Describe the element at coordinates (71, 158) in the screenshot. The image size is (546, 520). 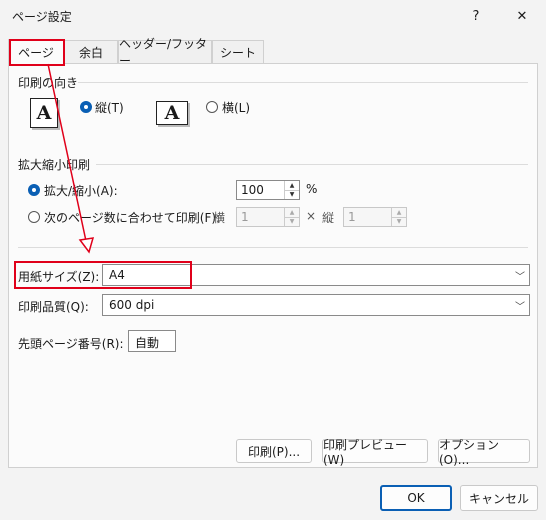
I see `annotation-arrow` at that location.